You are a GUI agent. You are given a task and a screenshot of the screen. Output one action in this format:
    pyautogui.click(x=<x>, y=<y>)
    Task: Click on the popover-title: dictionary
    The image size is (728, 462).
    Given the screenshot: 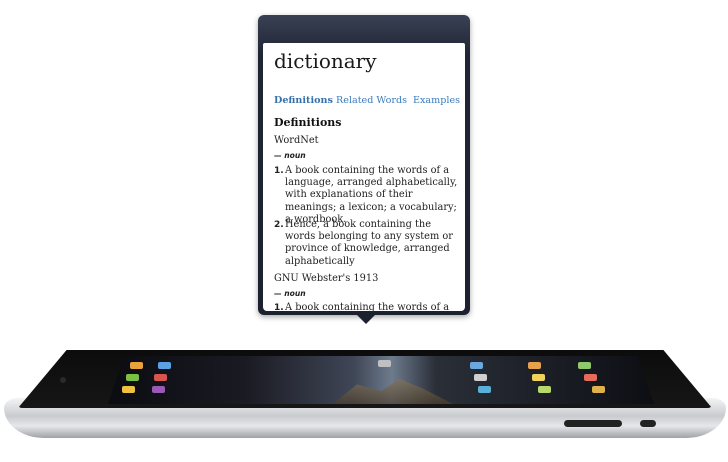 What is the action you would take?
    pyautogui.click(x=325, y=61)
    